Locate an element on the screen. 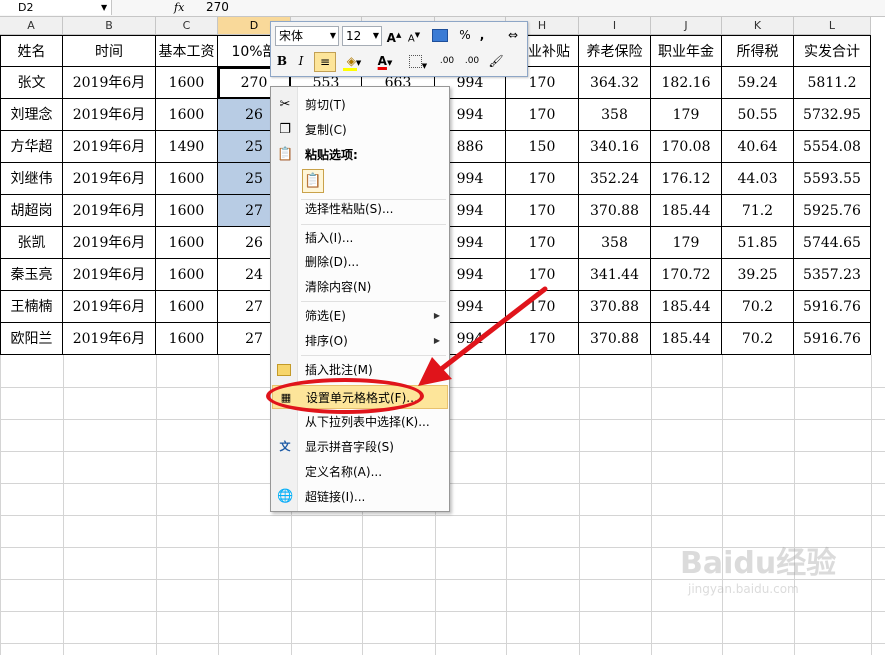 This screenshot has height=655, width=885. annotation-arrow is located at coordinates (483, 336).